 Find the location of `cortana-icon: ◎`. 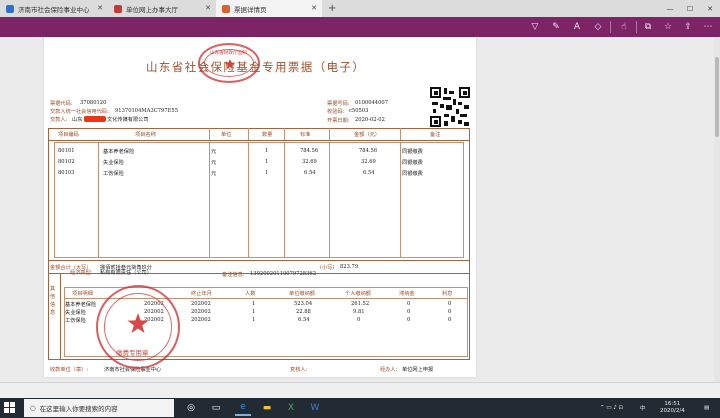

cortana-icon: ◎ is located at coordinates (191, 408).